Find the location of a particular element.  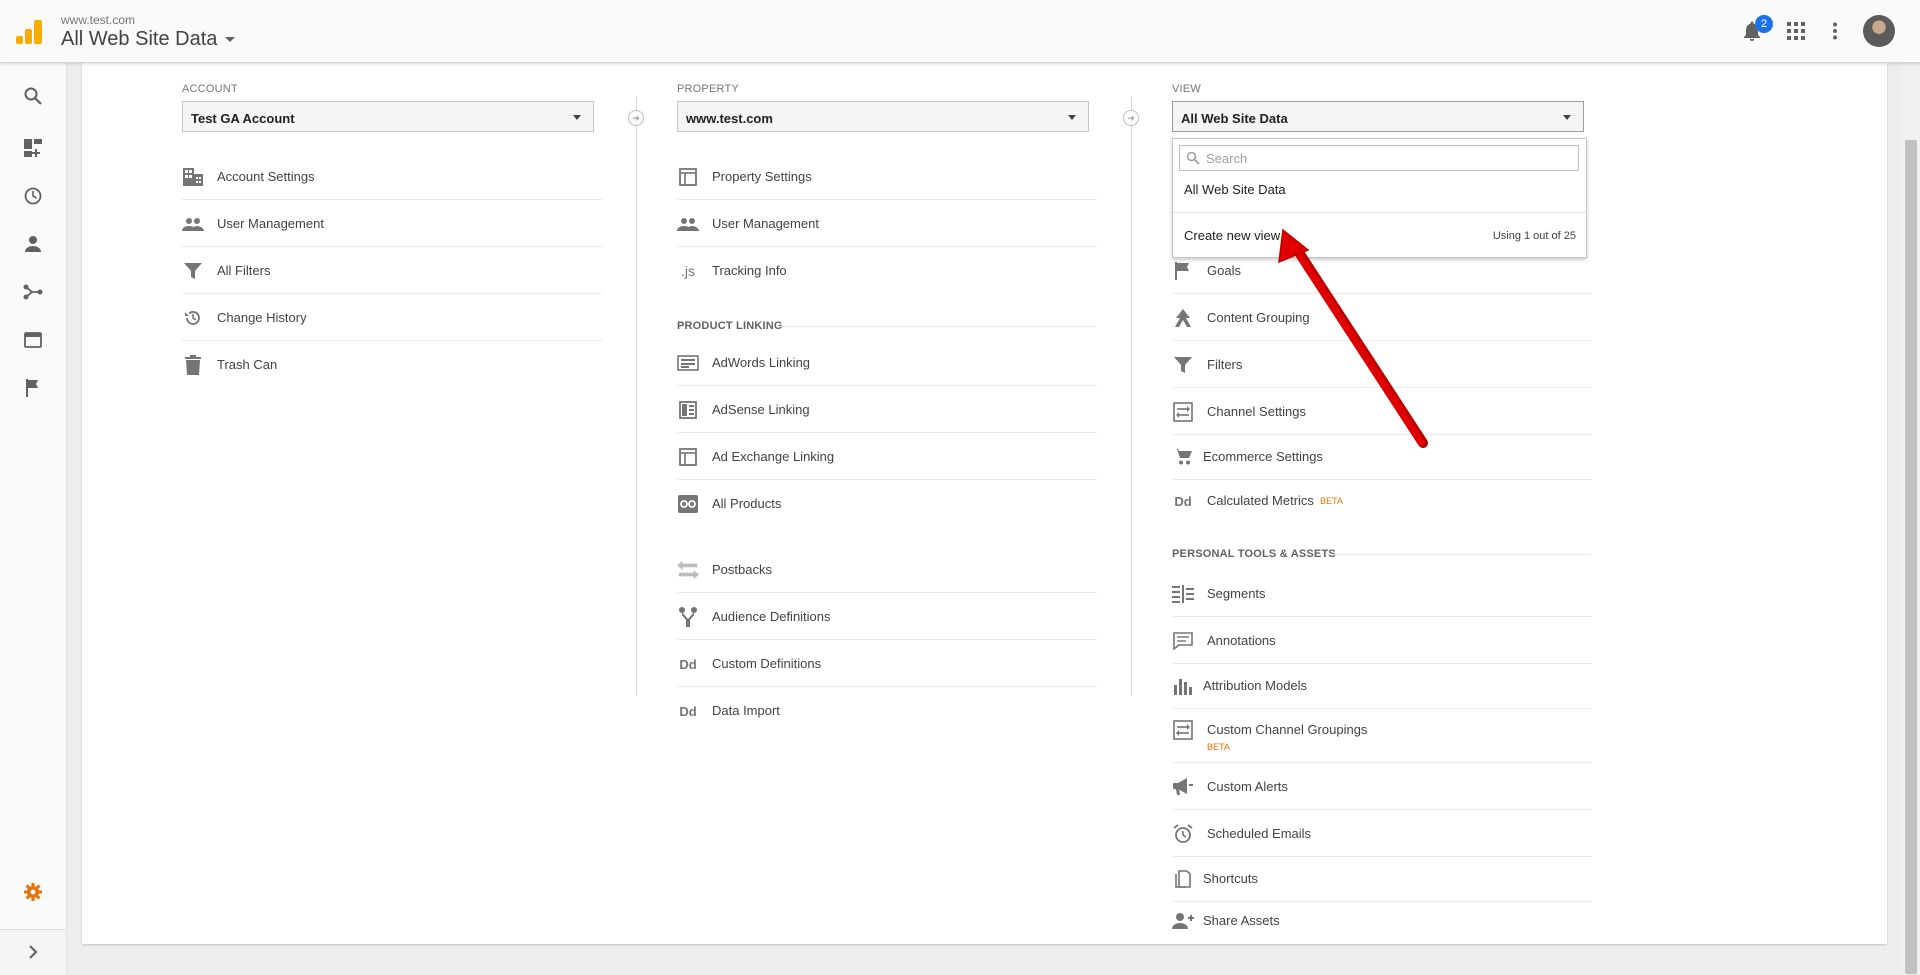

menu-item-label: Postbacks is located at coordinates (742, 569).